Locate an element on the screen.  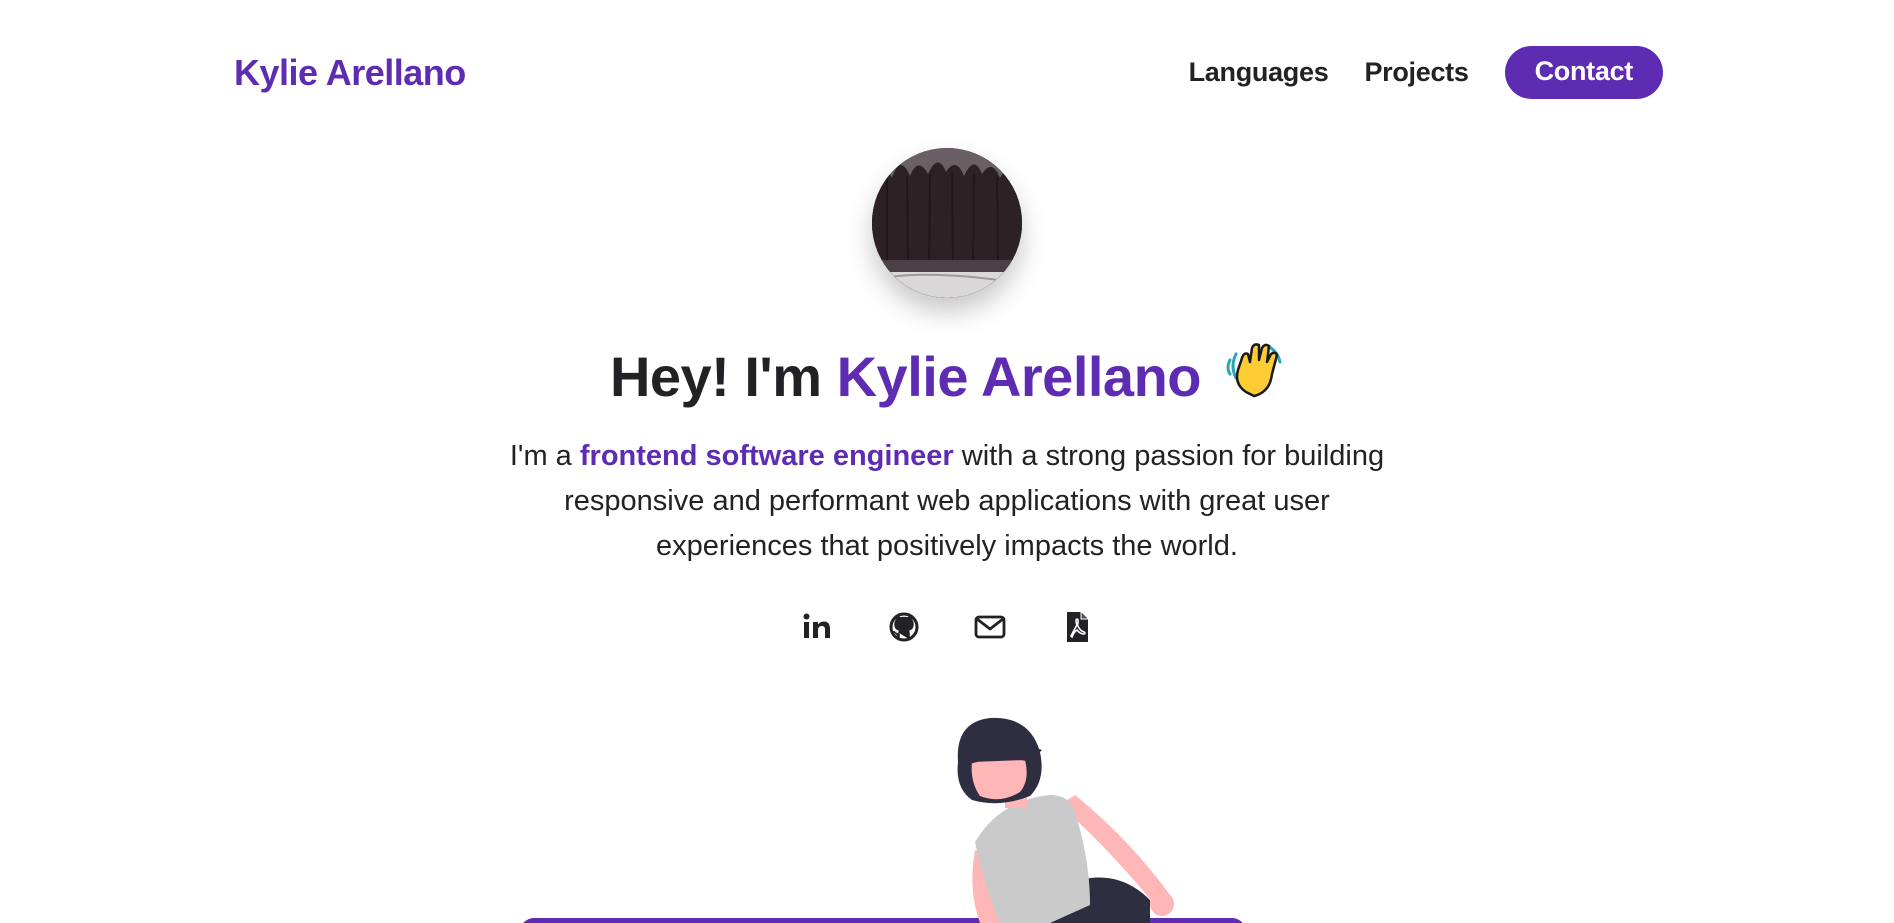
nav-links: Languages Projects Contact is located at coordinates (1426, 72).